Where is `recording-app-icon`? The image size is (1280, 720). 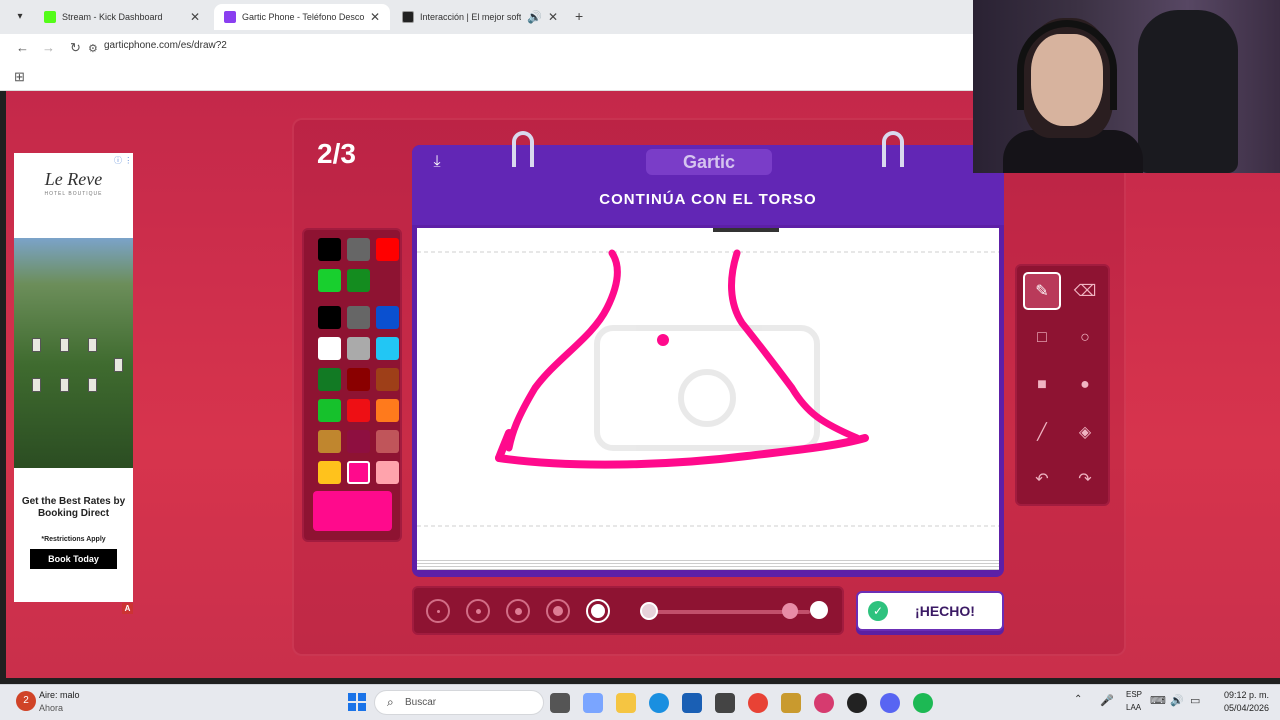 recording-app-icon is located at coordinates (857, 703).